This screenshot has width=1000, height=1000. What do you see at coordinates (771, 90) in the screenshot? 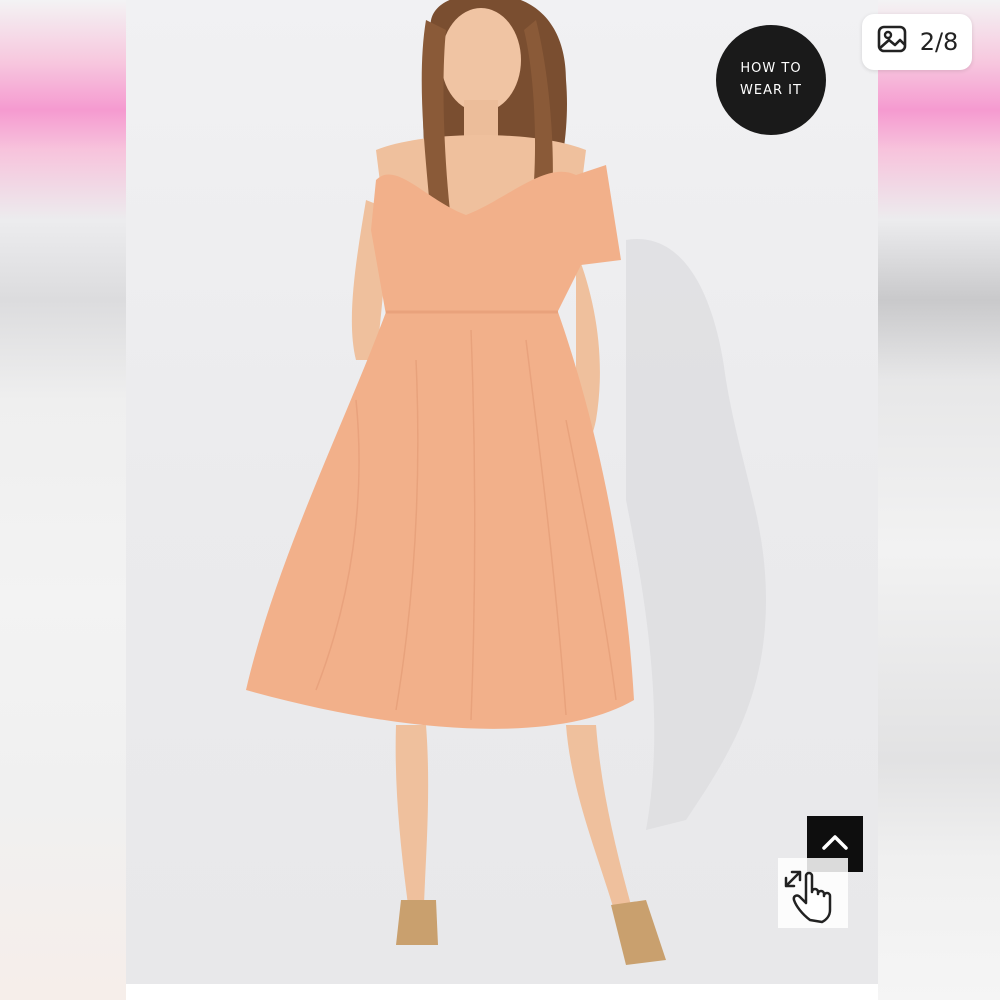
I see `badge-line-2: WEAR IT` at bounding box center [771, 90].